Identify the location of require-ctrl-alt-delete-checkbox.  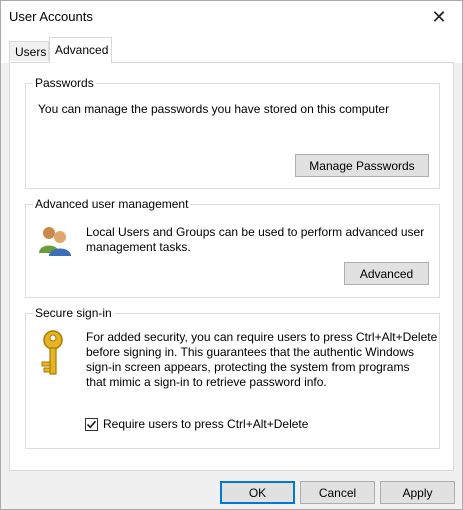
(91, 424).